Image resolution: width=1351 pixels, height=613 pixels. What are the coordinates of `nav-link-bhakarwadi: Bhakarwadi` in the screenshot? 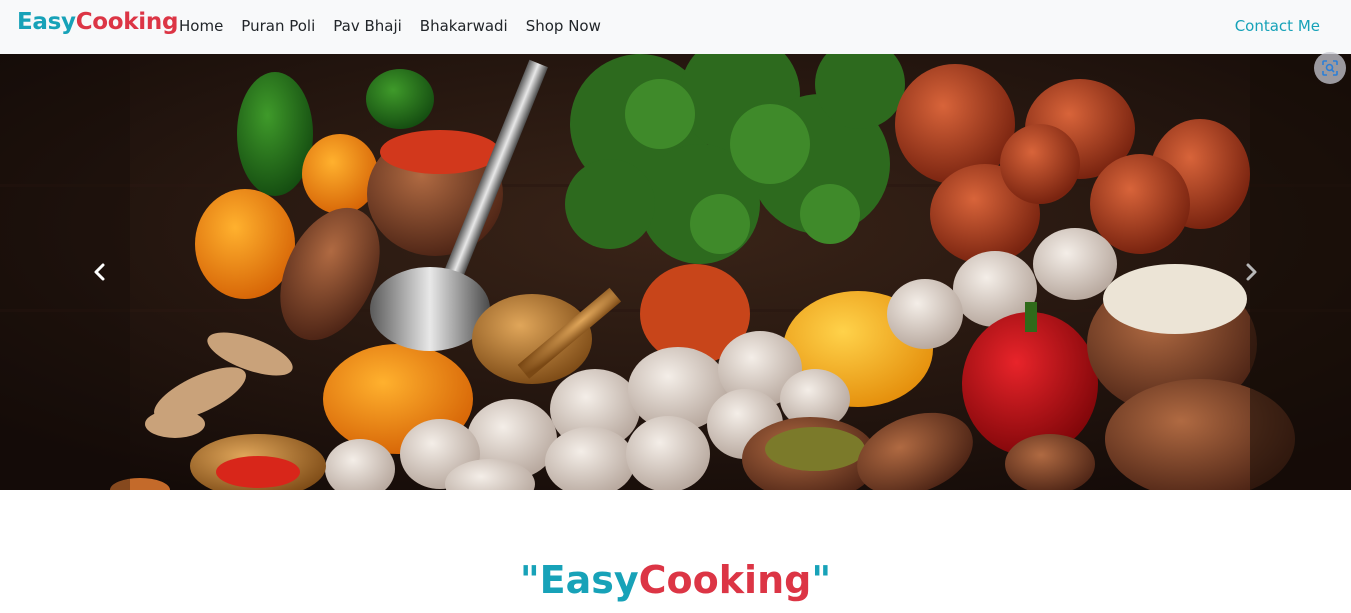 It's located at (464, 26).